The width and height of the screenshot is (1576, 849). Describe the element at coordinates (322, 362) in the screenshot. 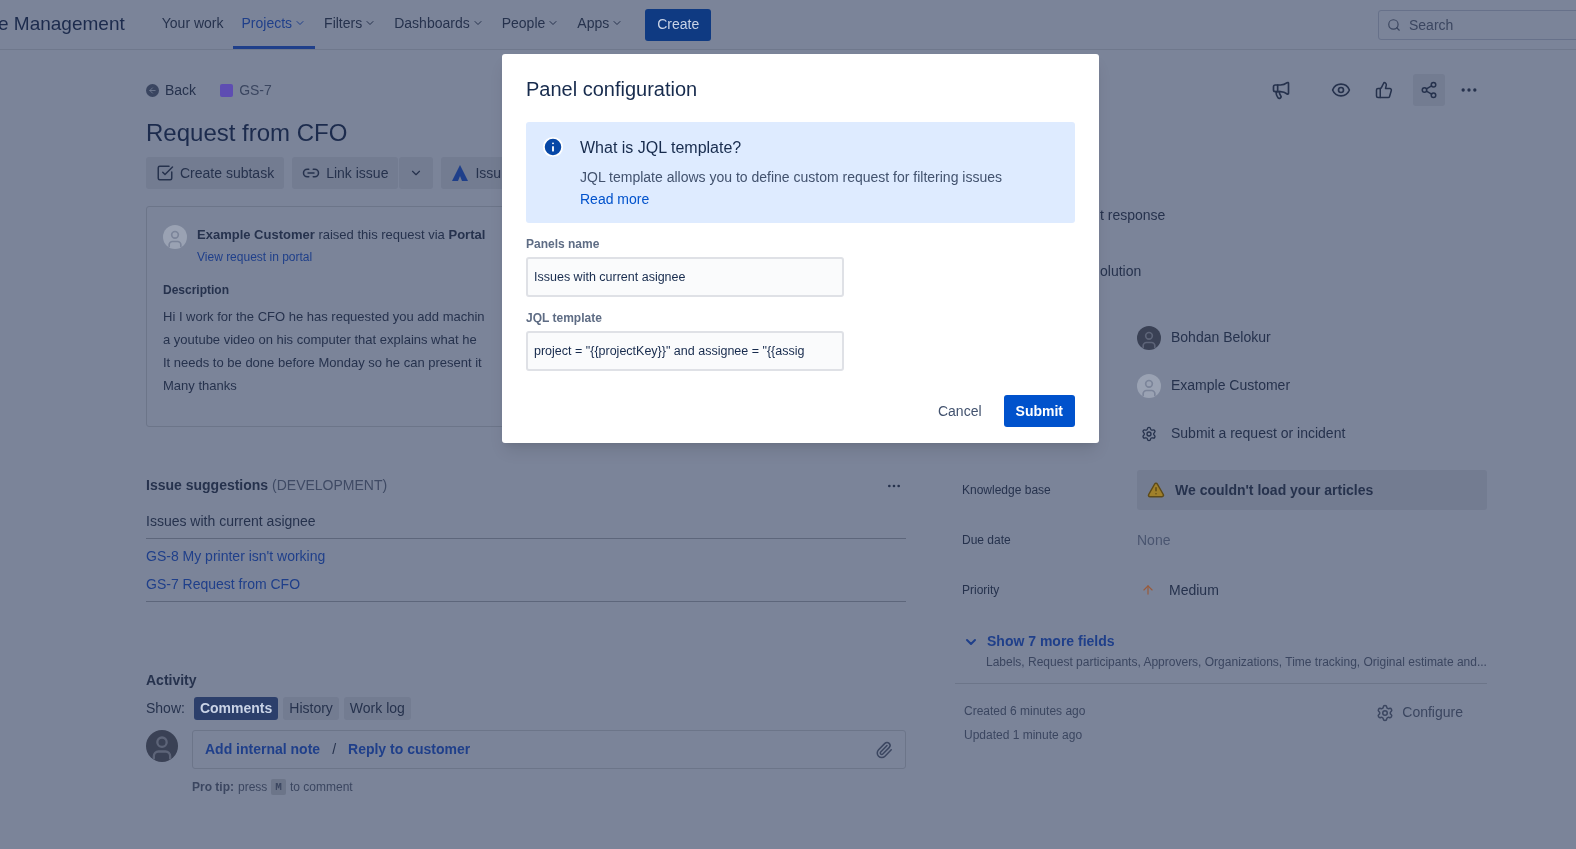

I see `description-line: It needs to be done before Monday so he can present it` at that location.